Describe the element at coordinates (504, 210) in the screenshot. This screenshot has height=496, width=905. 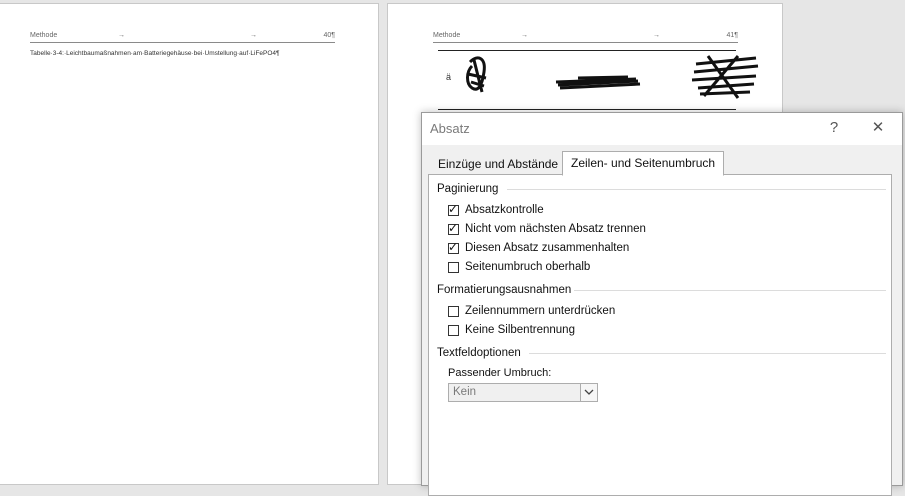
I see `checkbox-label: Absatzkontrolle` at that location.